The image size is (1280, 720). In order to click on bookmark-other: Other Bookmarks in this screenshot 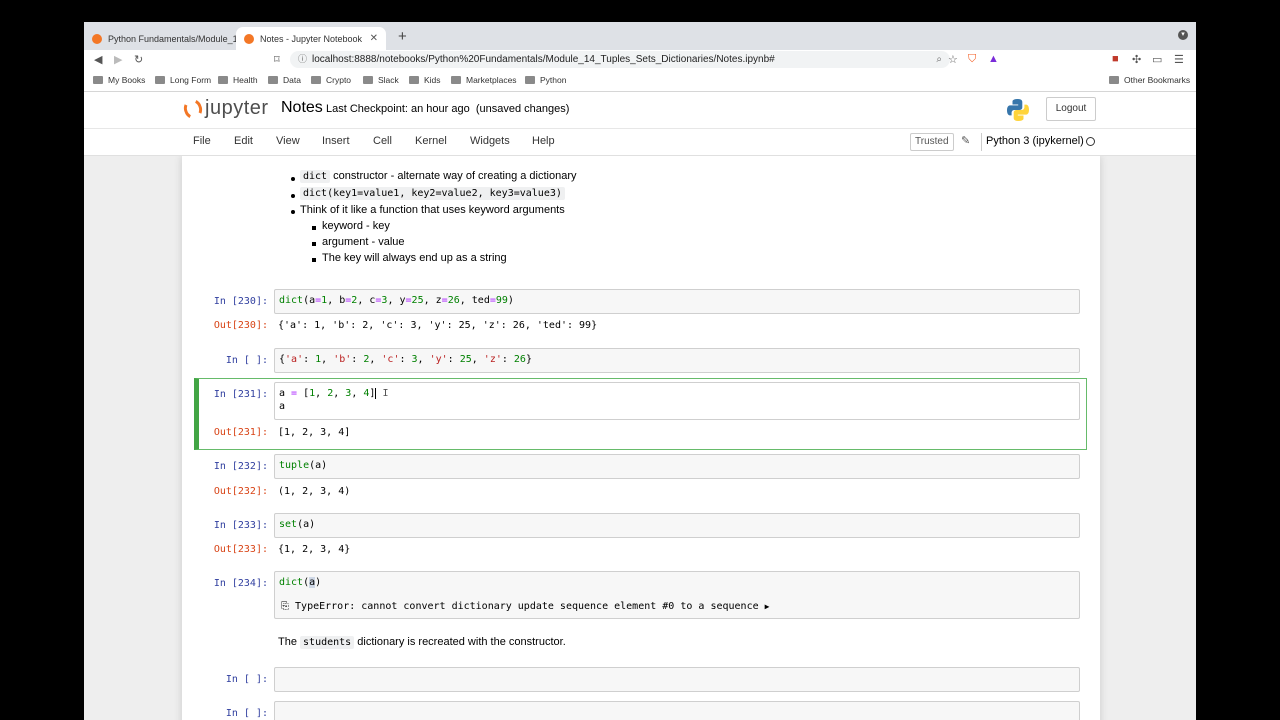, I will do `click(1149, 80)`.